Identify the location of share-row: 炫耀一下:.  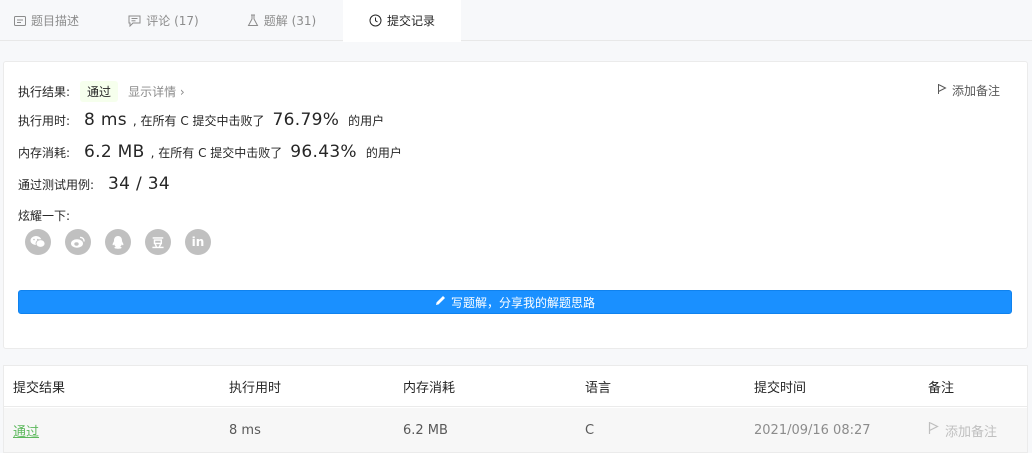
(44, 215).